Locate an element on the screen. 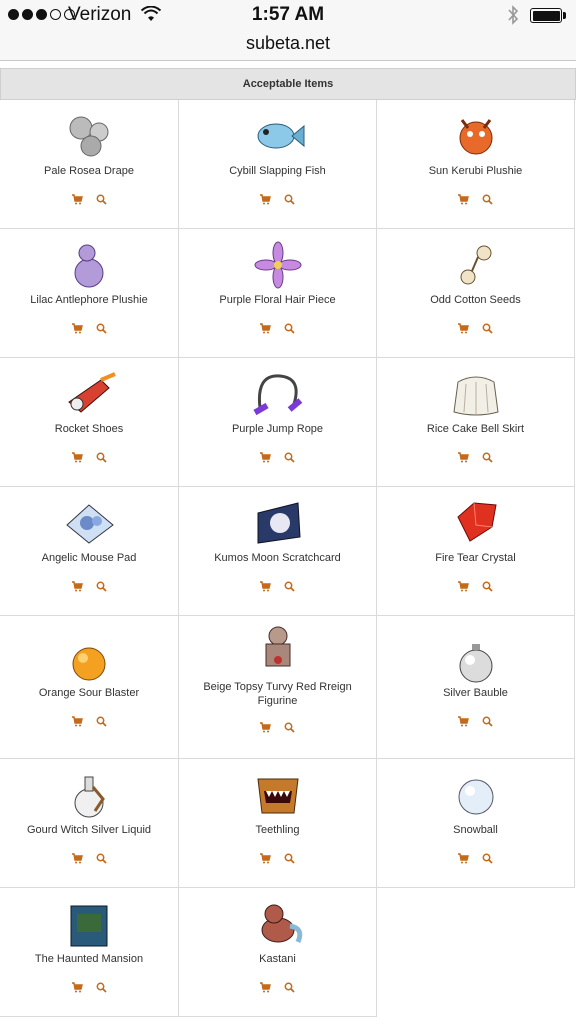 This screenshot has width=576, height=1024. item-name: Pale Rosea Drape is located at coordinates (89, 171).